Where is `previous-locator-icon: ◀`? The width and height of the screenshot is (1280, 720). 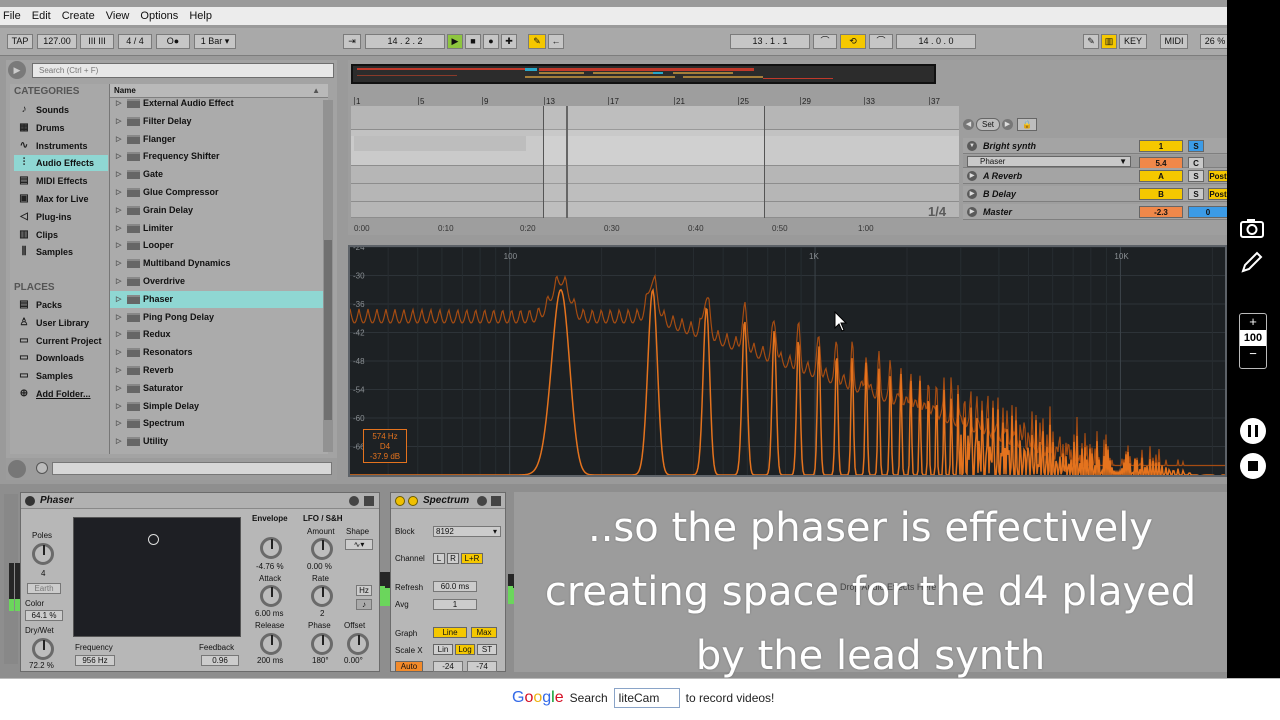 previous-locator-icon: ◀ is located at coordinates (968, 124).